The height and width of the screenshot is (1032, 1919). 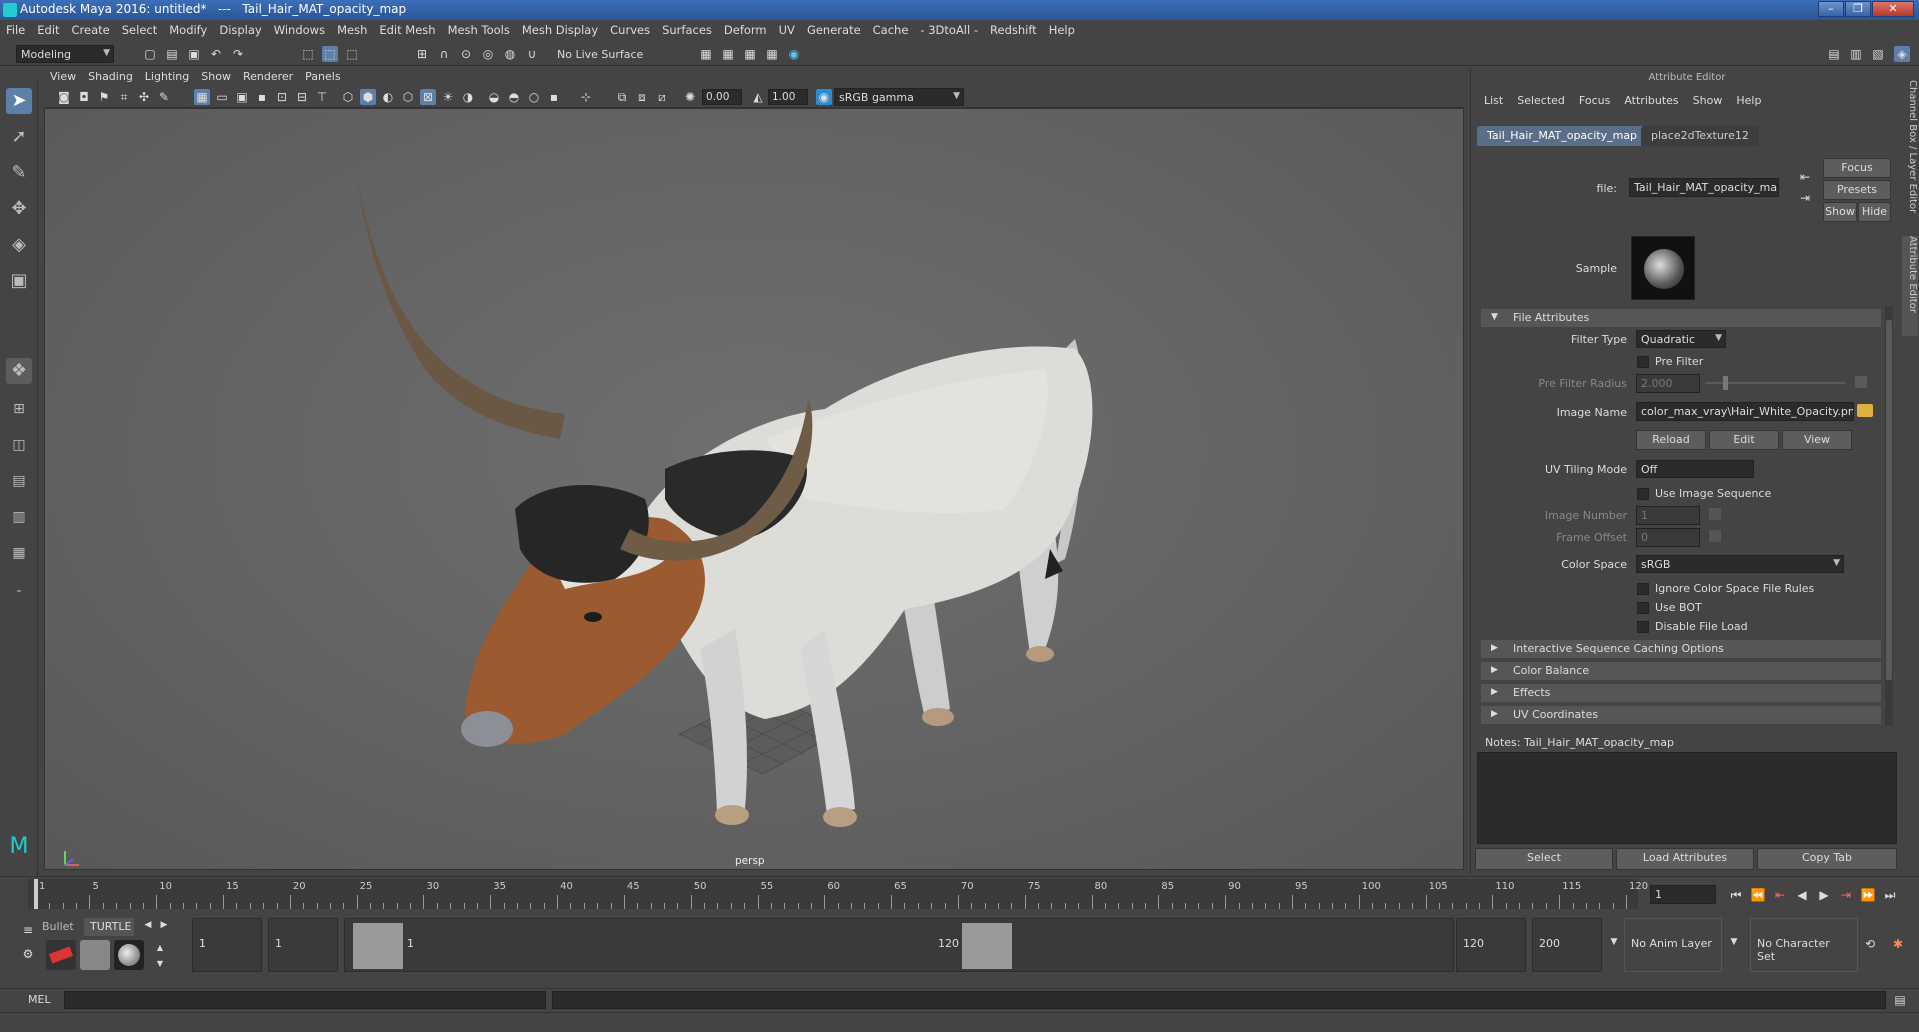 I want to click on panel-menu-panels: Panels, so click(x=322, y=76).